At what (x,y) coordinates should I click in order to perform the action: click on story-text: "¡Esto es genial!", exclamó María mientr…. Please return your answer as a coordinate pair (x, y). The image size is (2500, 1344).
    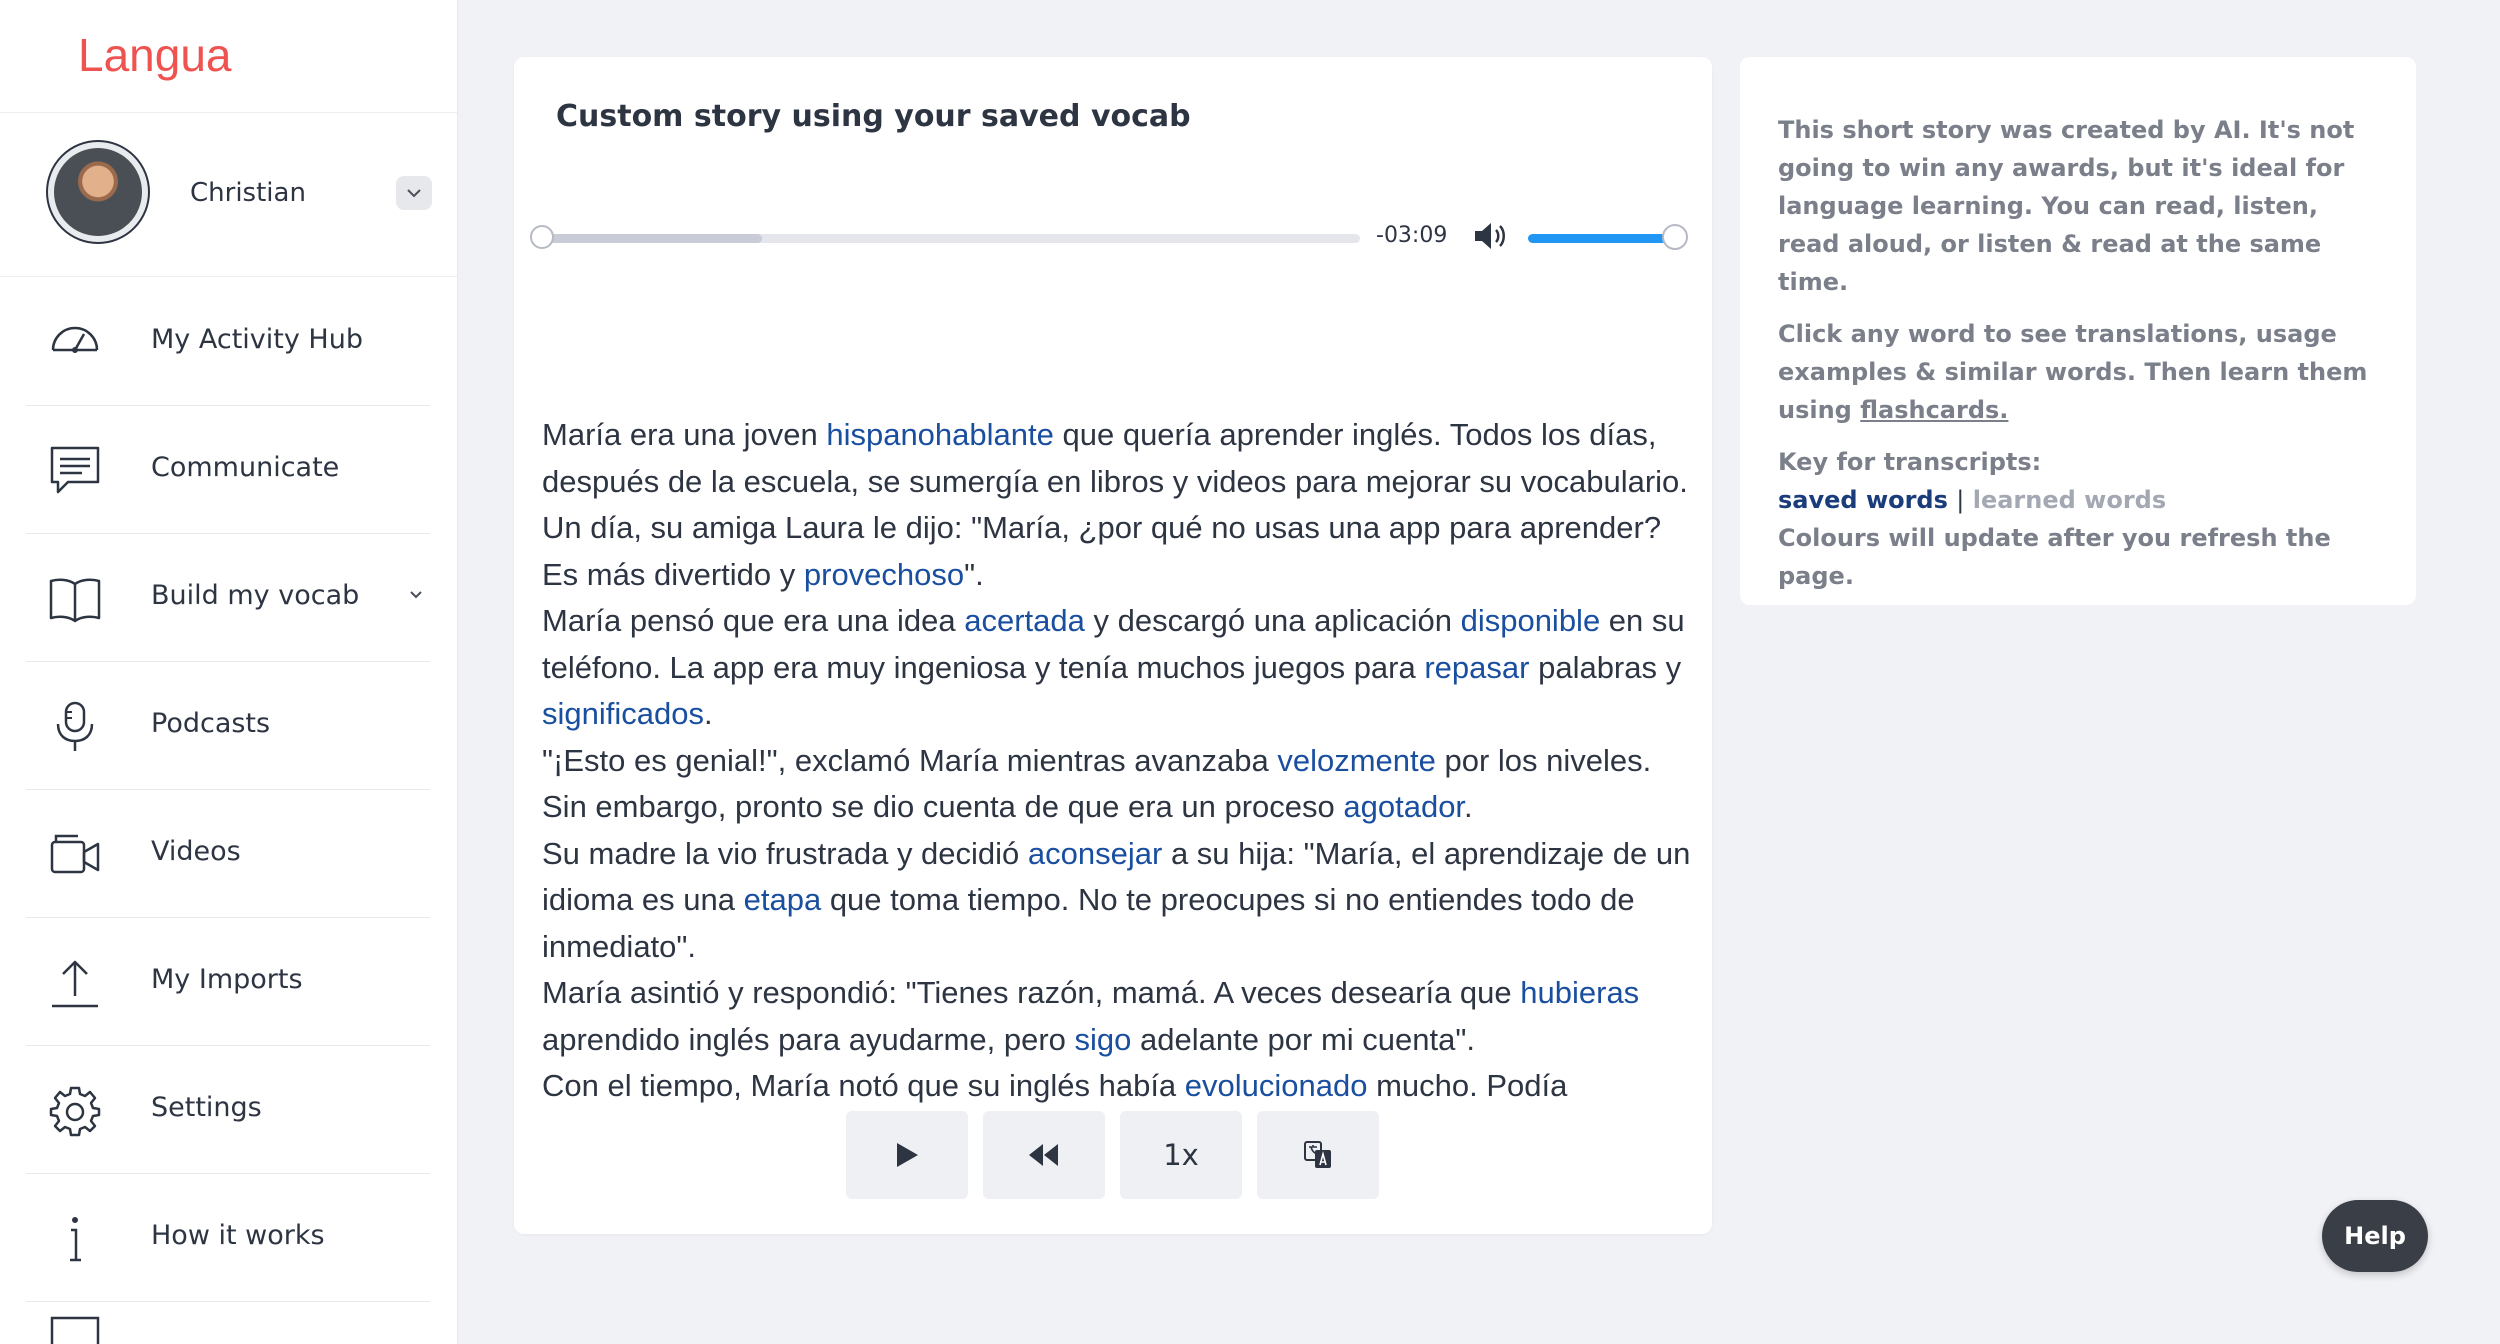
    Looking at the image, I should click on (909, 760).